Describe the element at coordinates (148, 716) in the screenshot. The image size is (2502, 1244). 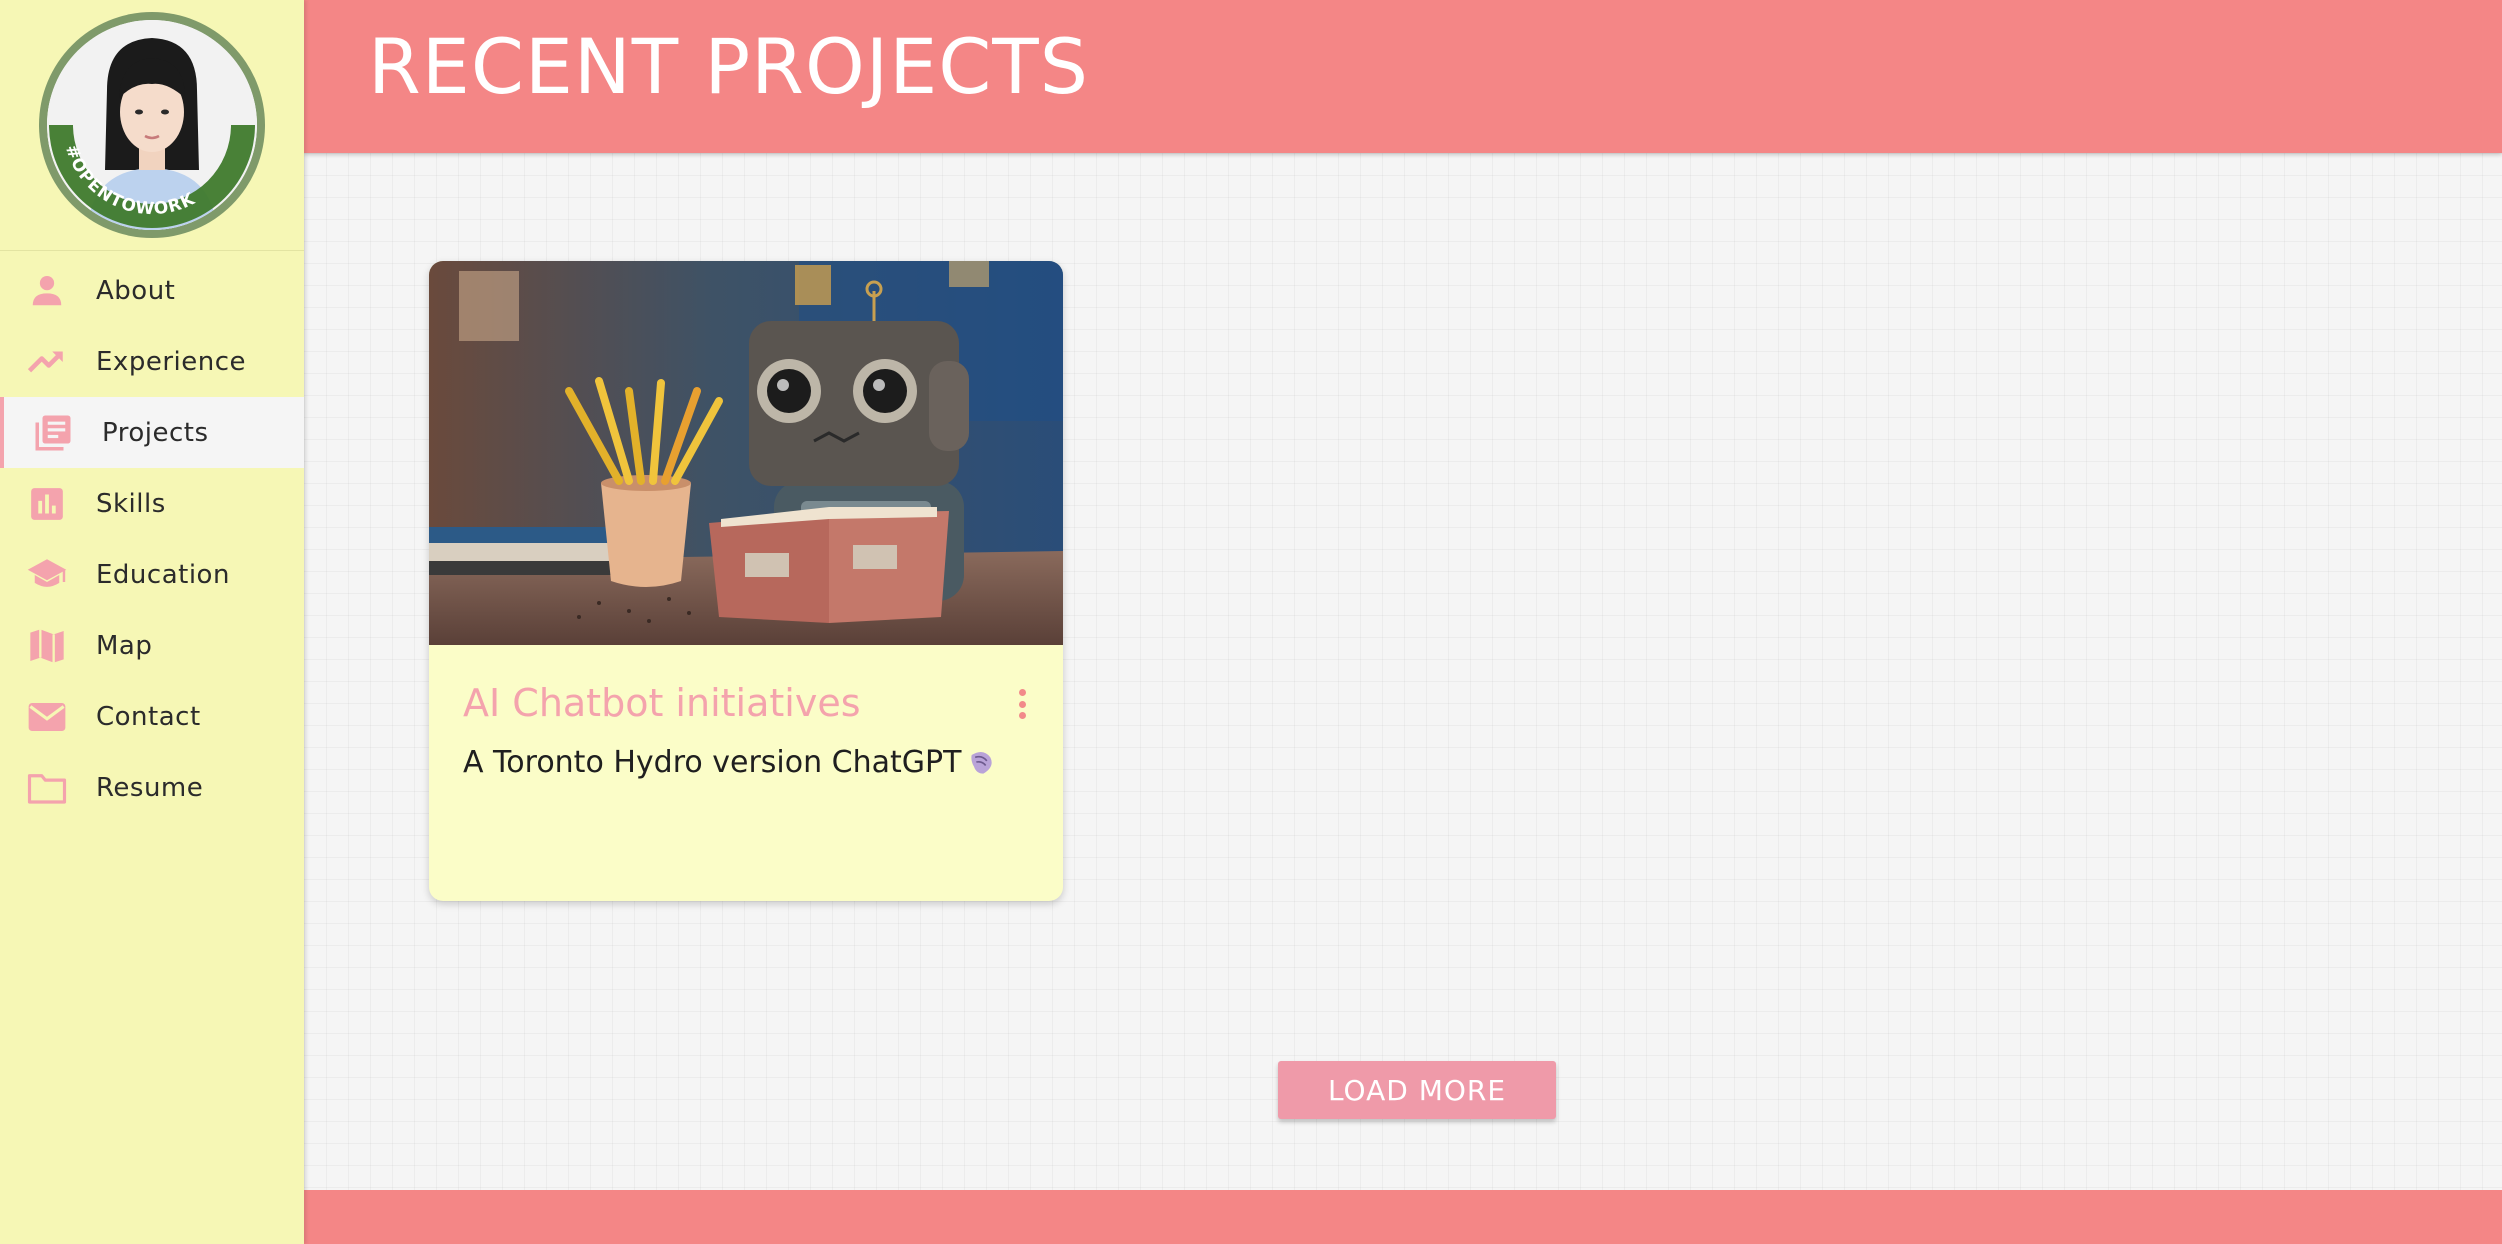
I see `sidebar-item-label: Contact` at that location.